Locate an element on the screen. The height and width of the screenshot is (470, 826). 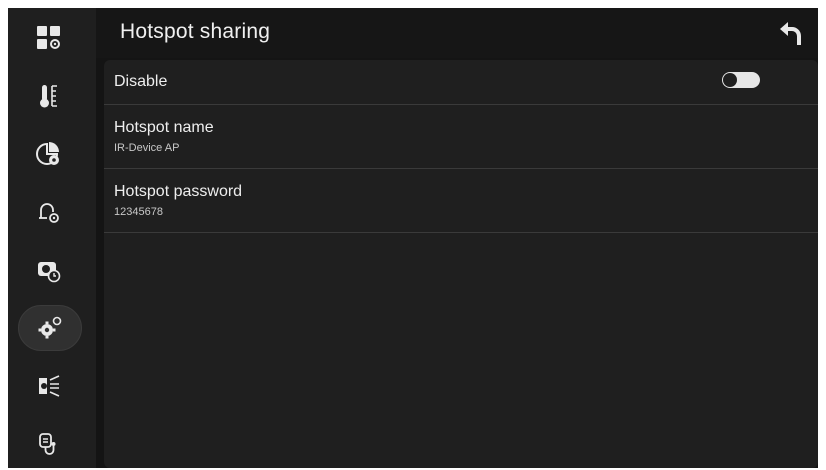
disable-row: Disable is located at coordinates (461, 82).